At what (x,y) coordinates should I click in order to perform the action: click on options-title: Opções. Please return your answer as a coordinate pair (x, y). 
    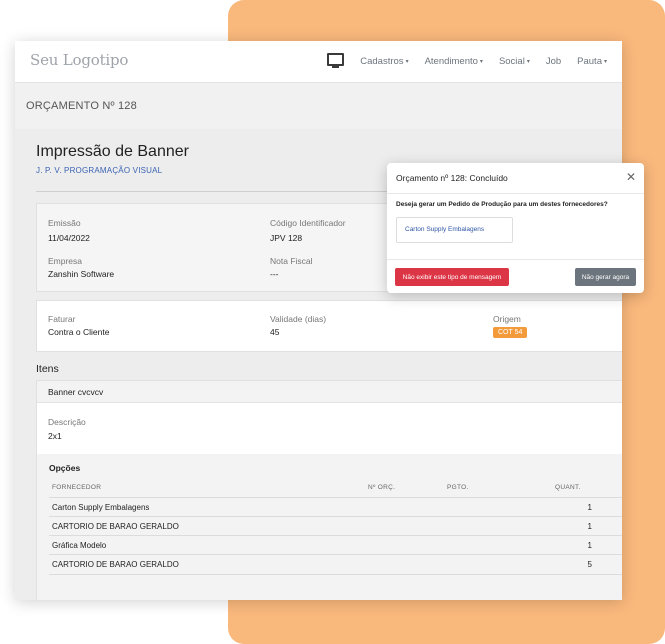
    Looking at the image, I should click on (65, 468).